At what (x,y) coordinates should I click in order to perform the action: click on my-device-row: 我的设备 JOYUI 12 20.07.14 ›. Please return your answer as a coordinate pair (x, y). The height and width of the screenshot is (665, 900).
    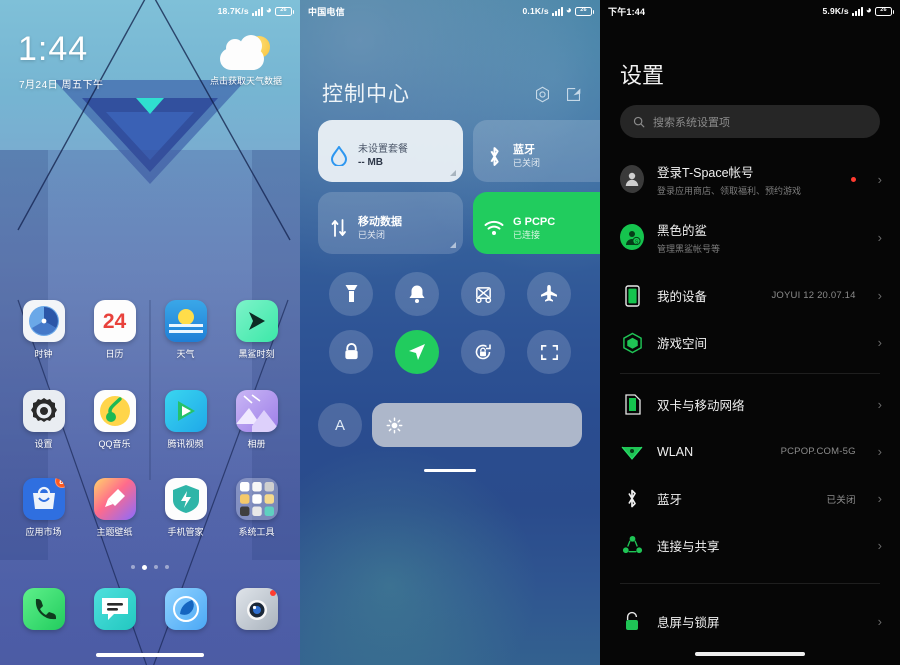
    Looking at the image, I should click on (750, 295).